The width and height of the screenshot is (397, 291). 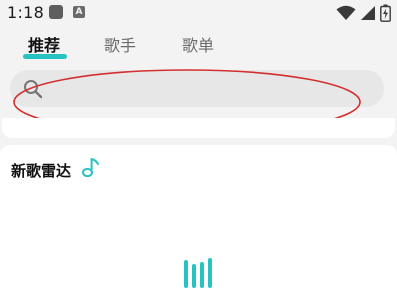 What do you see at coordinates (210, 88) in the screenshot?
I see `search-input` at bounding box center [210, 88].